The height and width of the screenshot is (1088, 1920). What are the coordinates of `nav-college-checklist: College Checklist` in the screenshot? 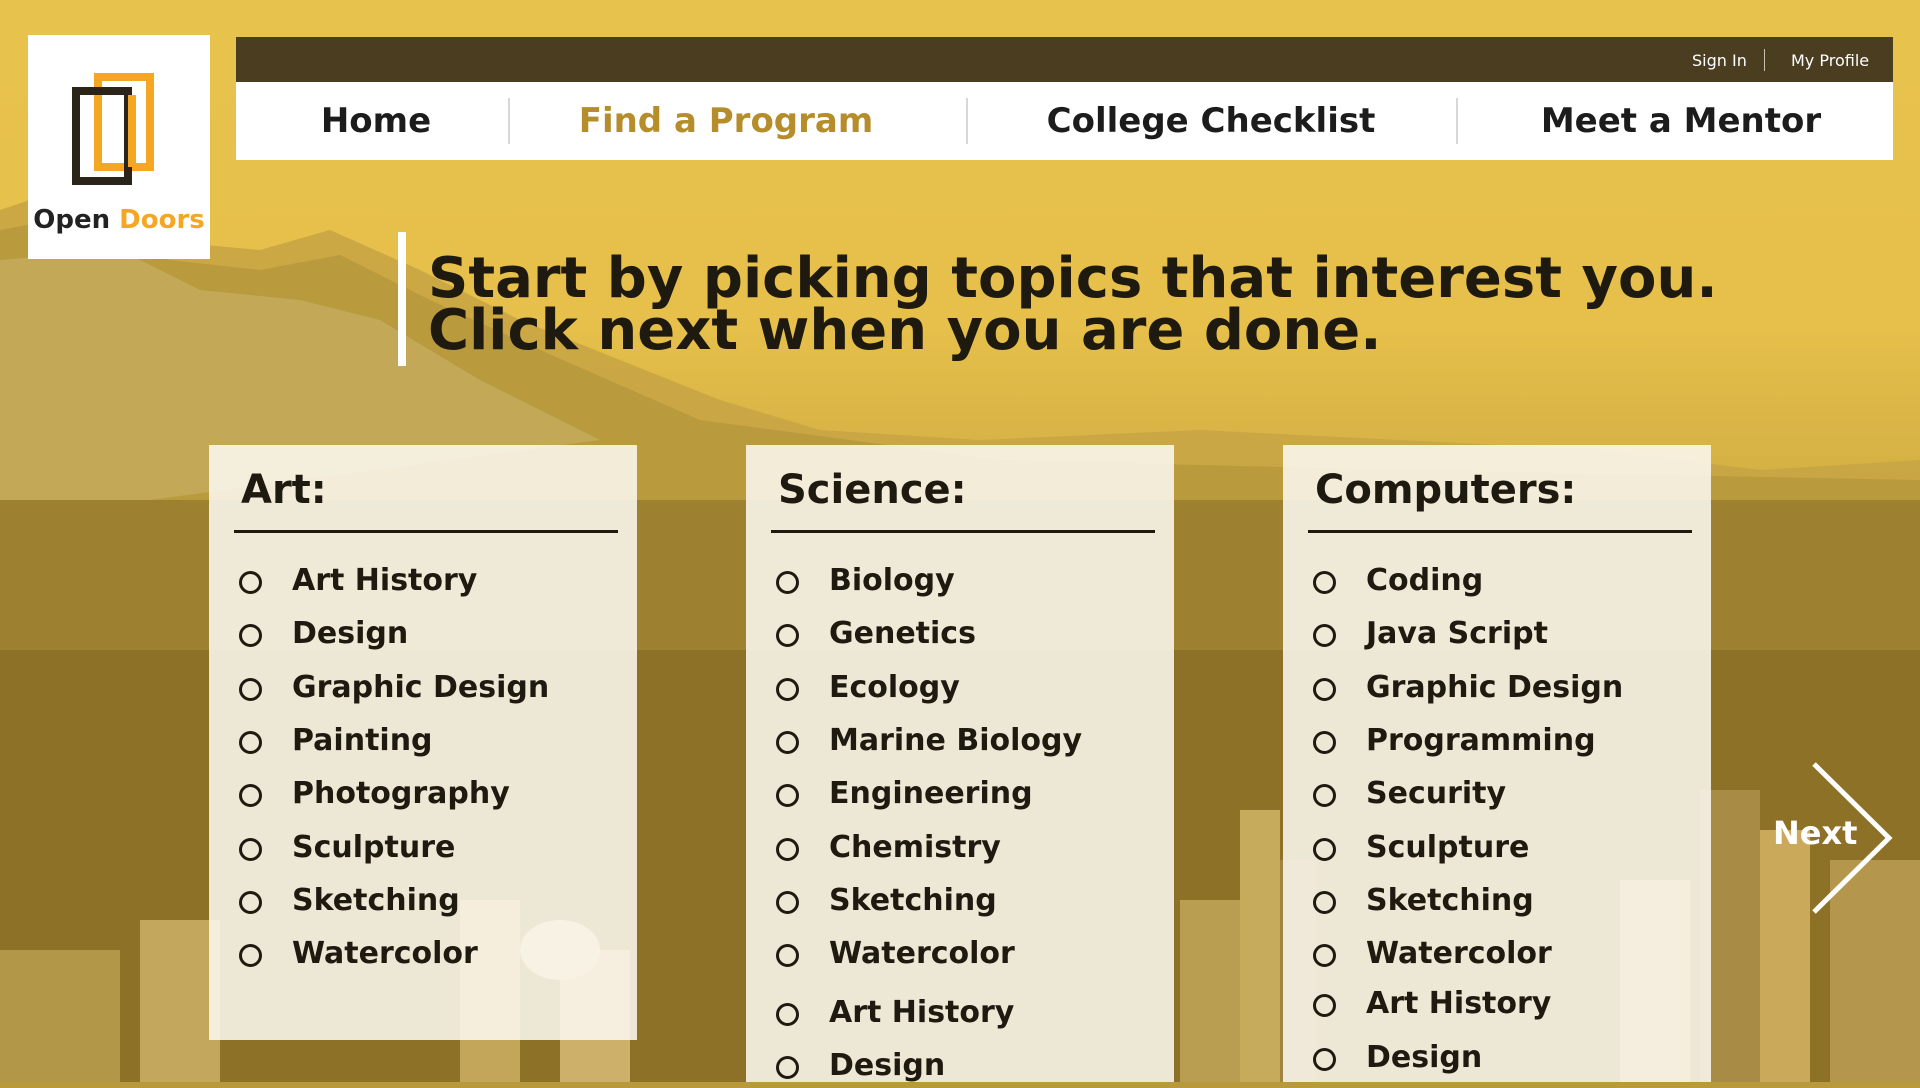 It's located at (1211, 121).